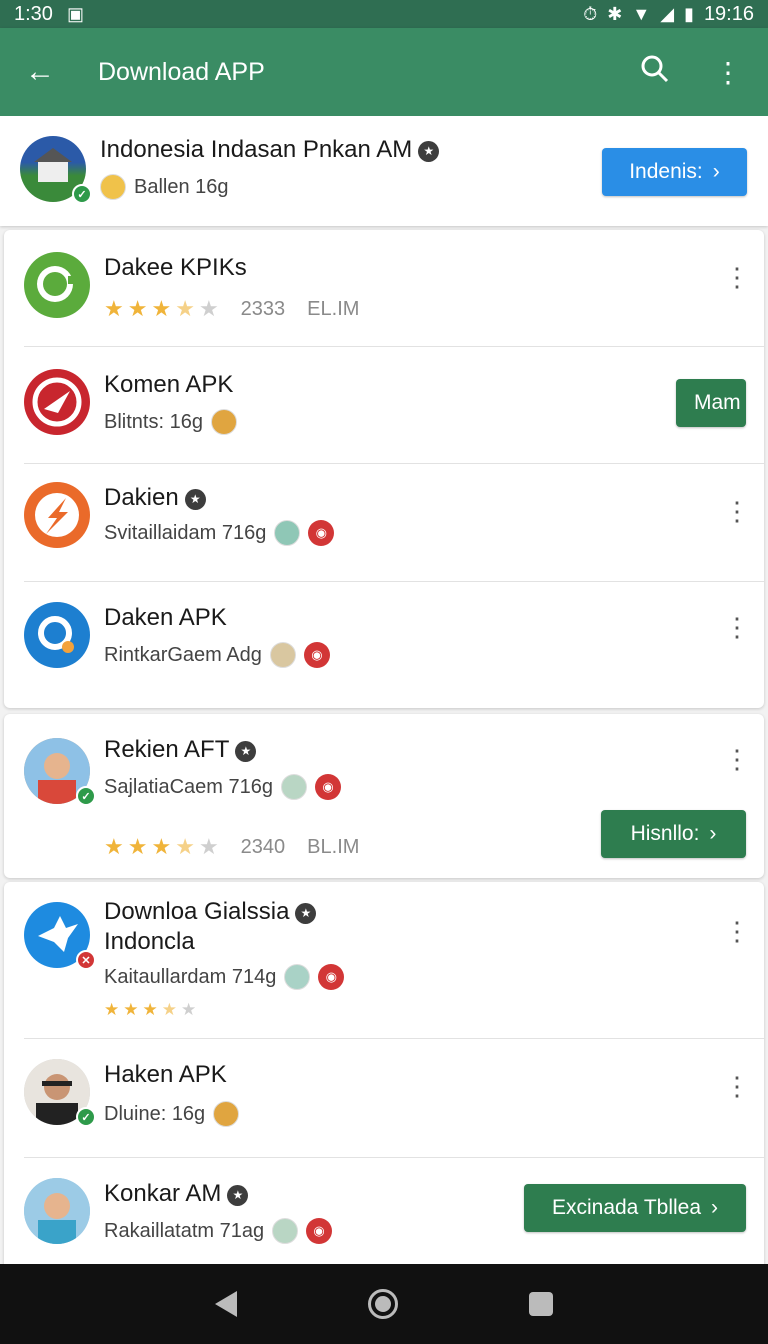 This screenshot has height=1344, width=768. Describe the element at coordinates (384, 644) in the screenshot. I see `list-item: Daken APK RintkarGaem Adg ◉ ⋮` at that location.